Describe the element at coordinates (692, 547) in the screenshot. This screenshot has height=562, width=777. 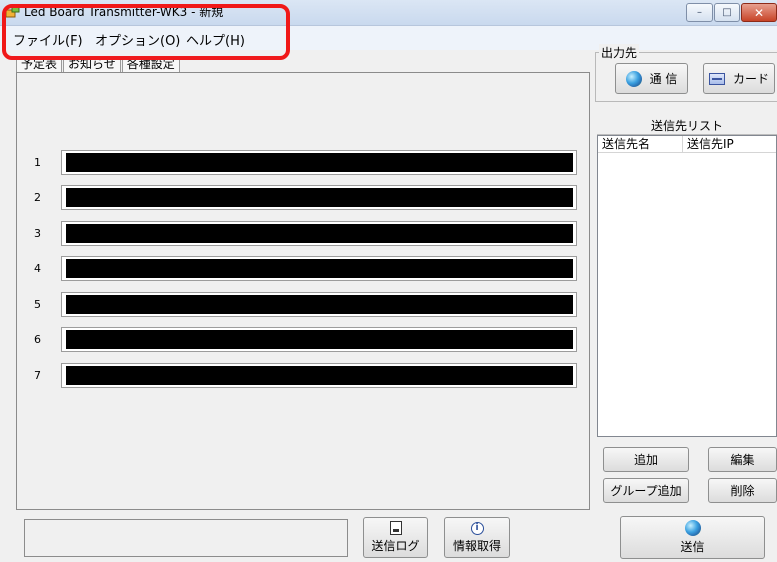
I see `send-label: 送信` at that location.